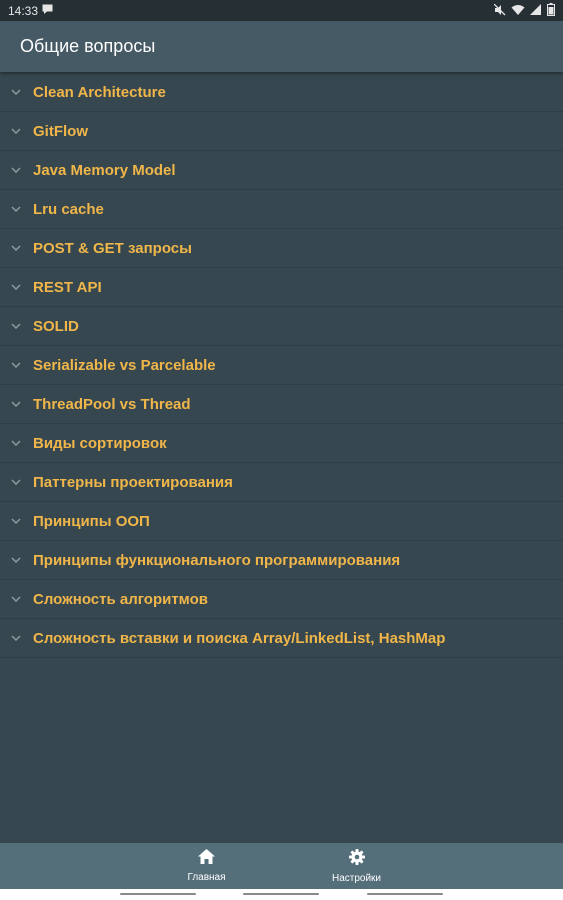 The image size is (563, 900). What do you see at coordinates (281, 866) in the screenshot?
I see `bottom-navigation: Главная Настройки` at bounding box center [281, 866].